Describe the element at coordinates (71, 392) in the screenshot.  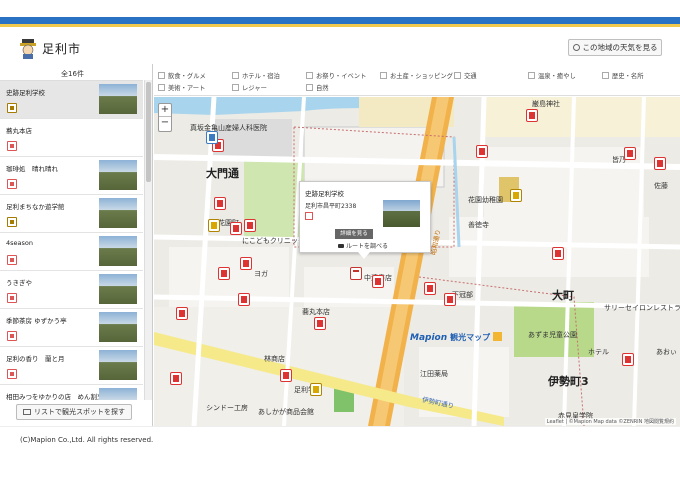
I see `list-item: 相田みつをゆかりの店 めん割烹なかや` at that location.